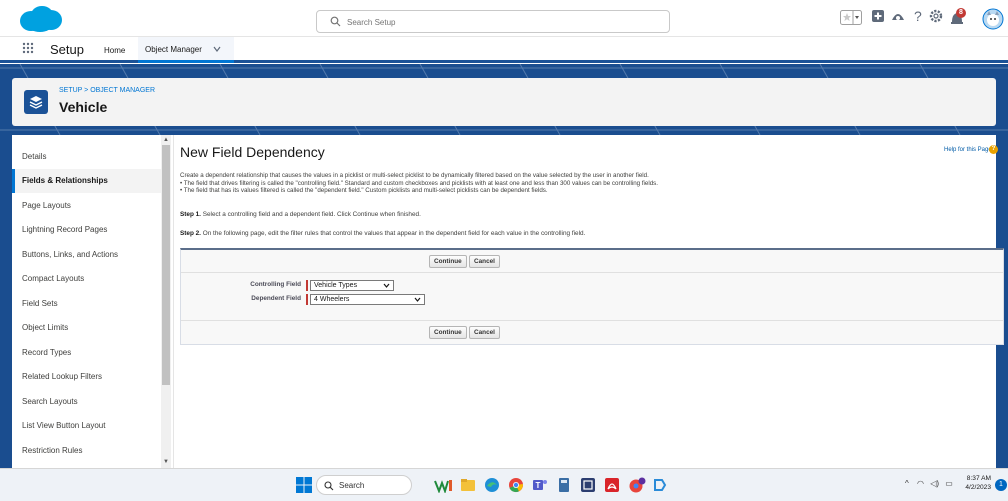 Image resolution: width=1008 pixels, height=501 pixels. I want to click on sidebar-item-restriction-rules: Restriction Rules, so click(87, 451).